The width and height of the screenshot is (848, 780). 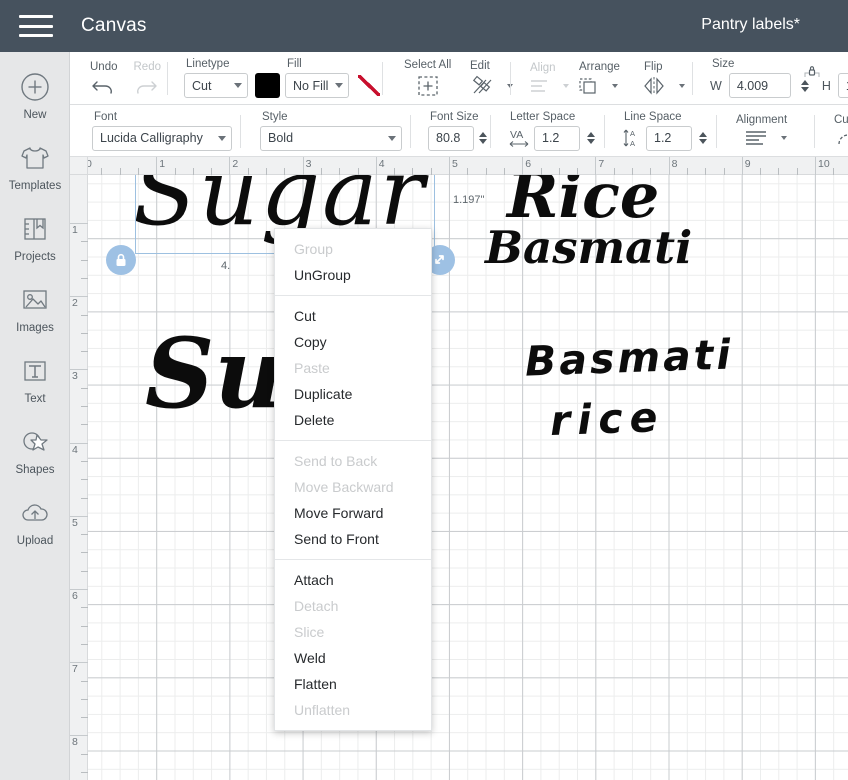 I want to click on select-all-group: Select All, so click(x=426, y=78).